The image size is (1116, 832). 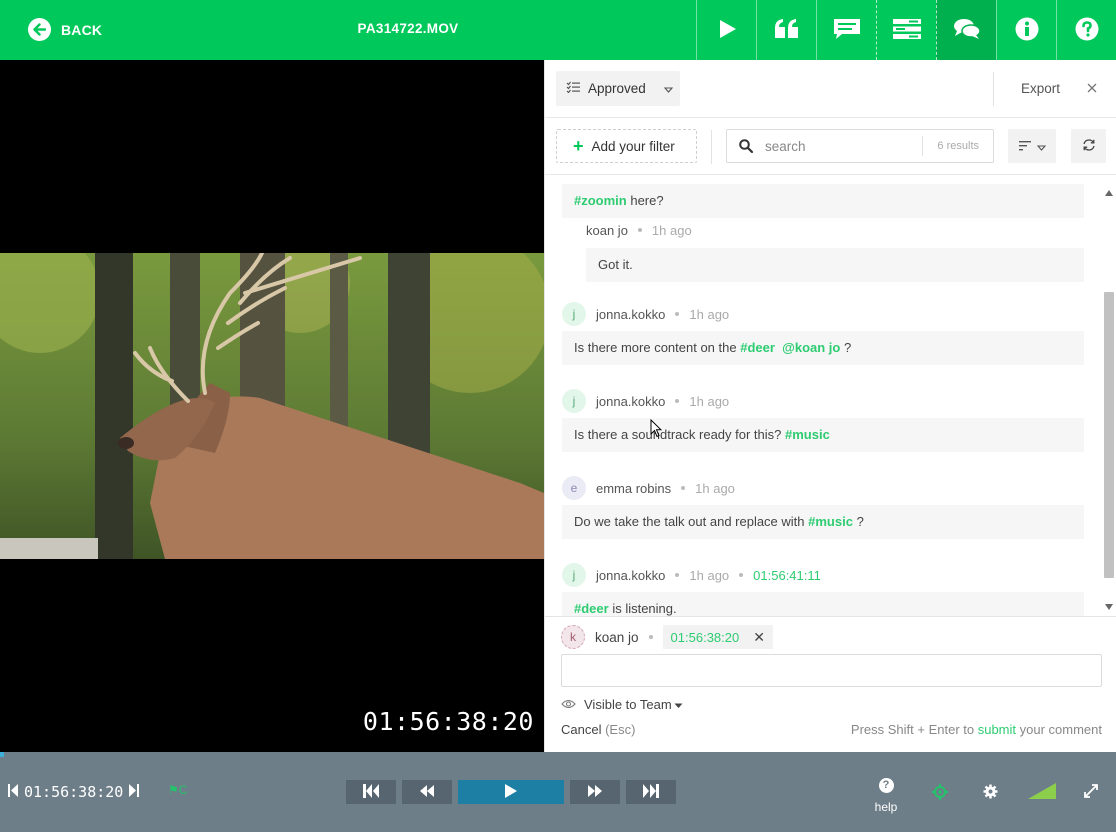 What do you see at coordinates (2, 754) in the screenshot?
I see `progress-indicator` at bounding box center [2, 754].